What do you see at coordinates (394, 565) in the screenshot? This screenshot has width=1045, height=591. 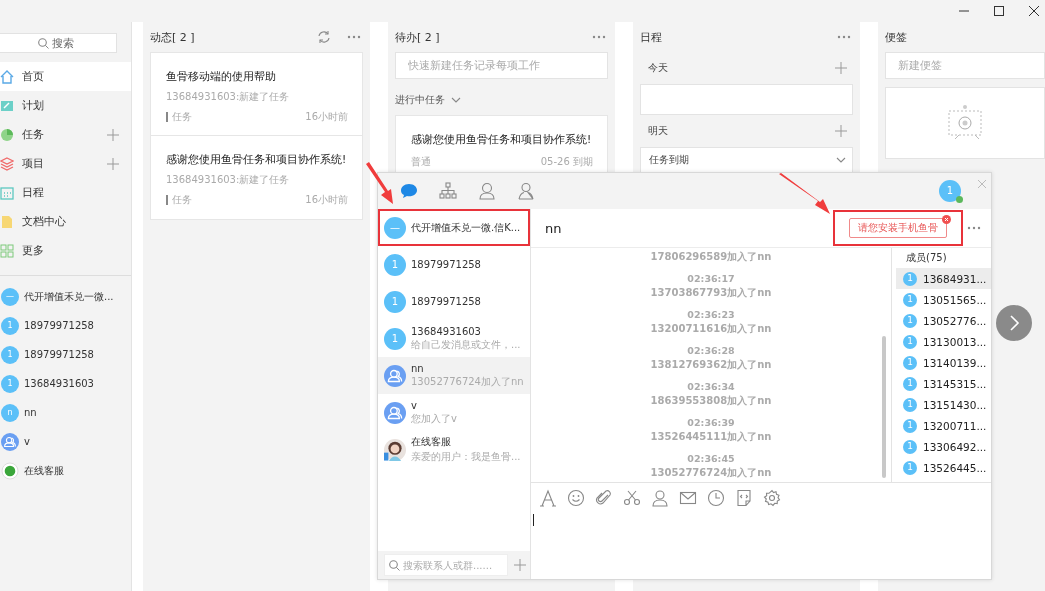 I see `search-icon` at bounding box center [394, 565].